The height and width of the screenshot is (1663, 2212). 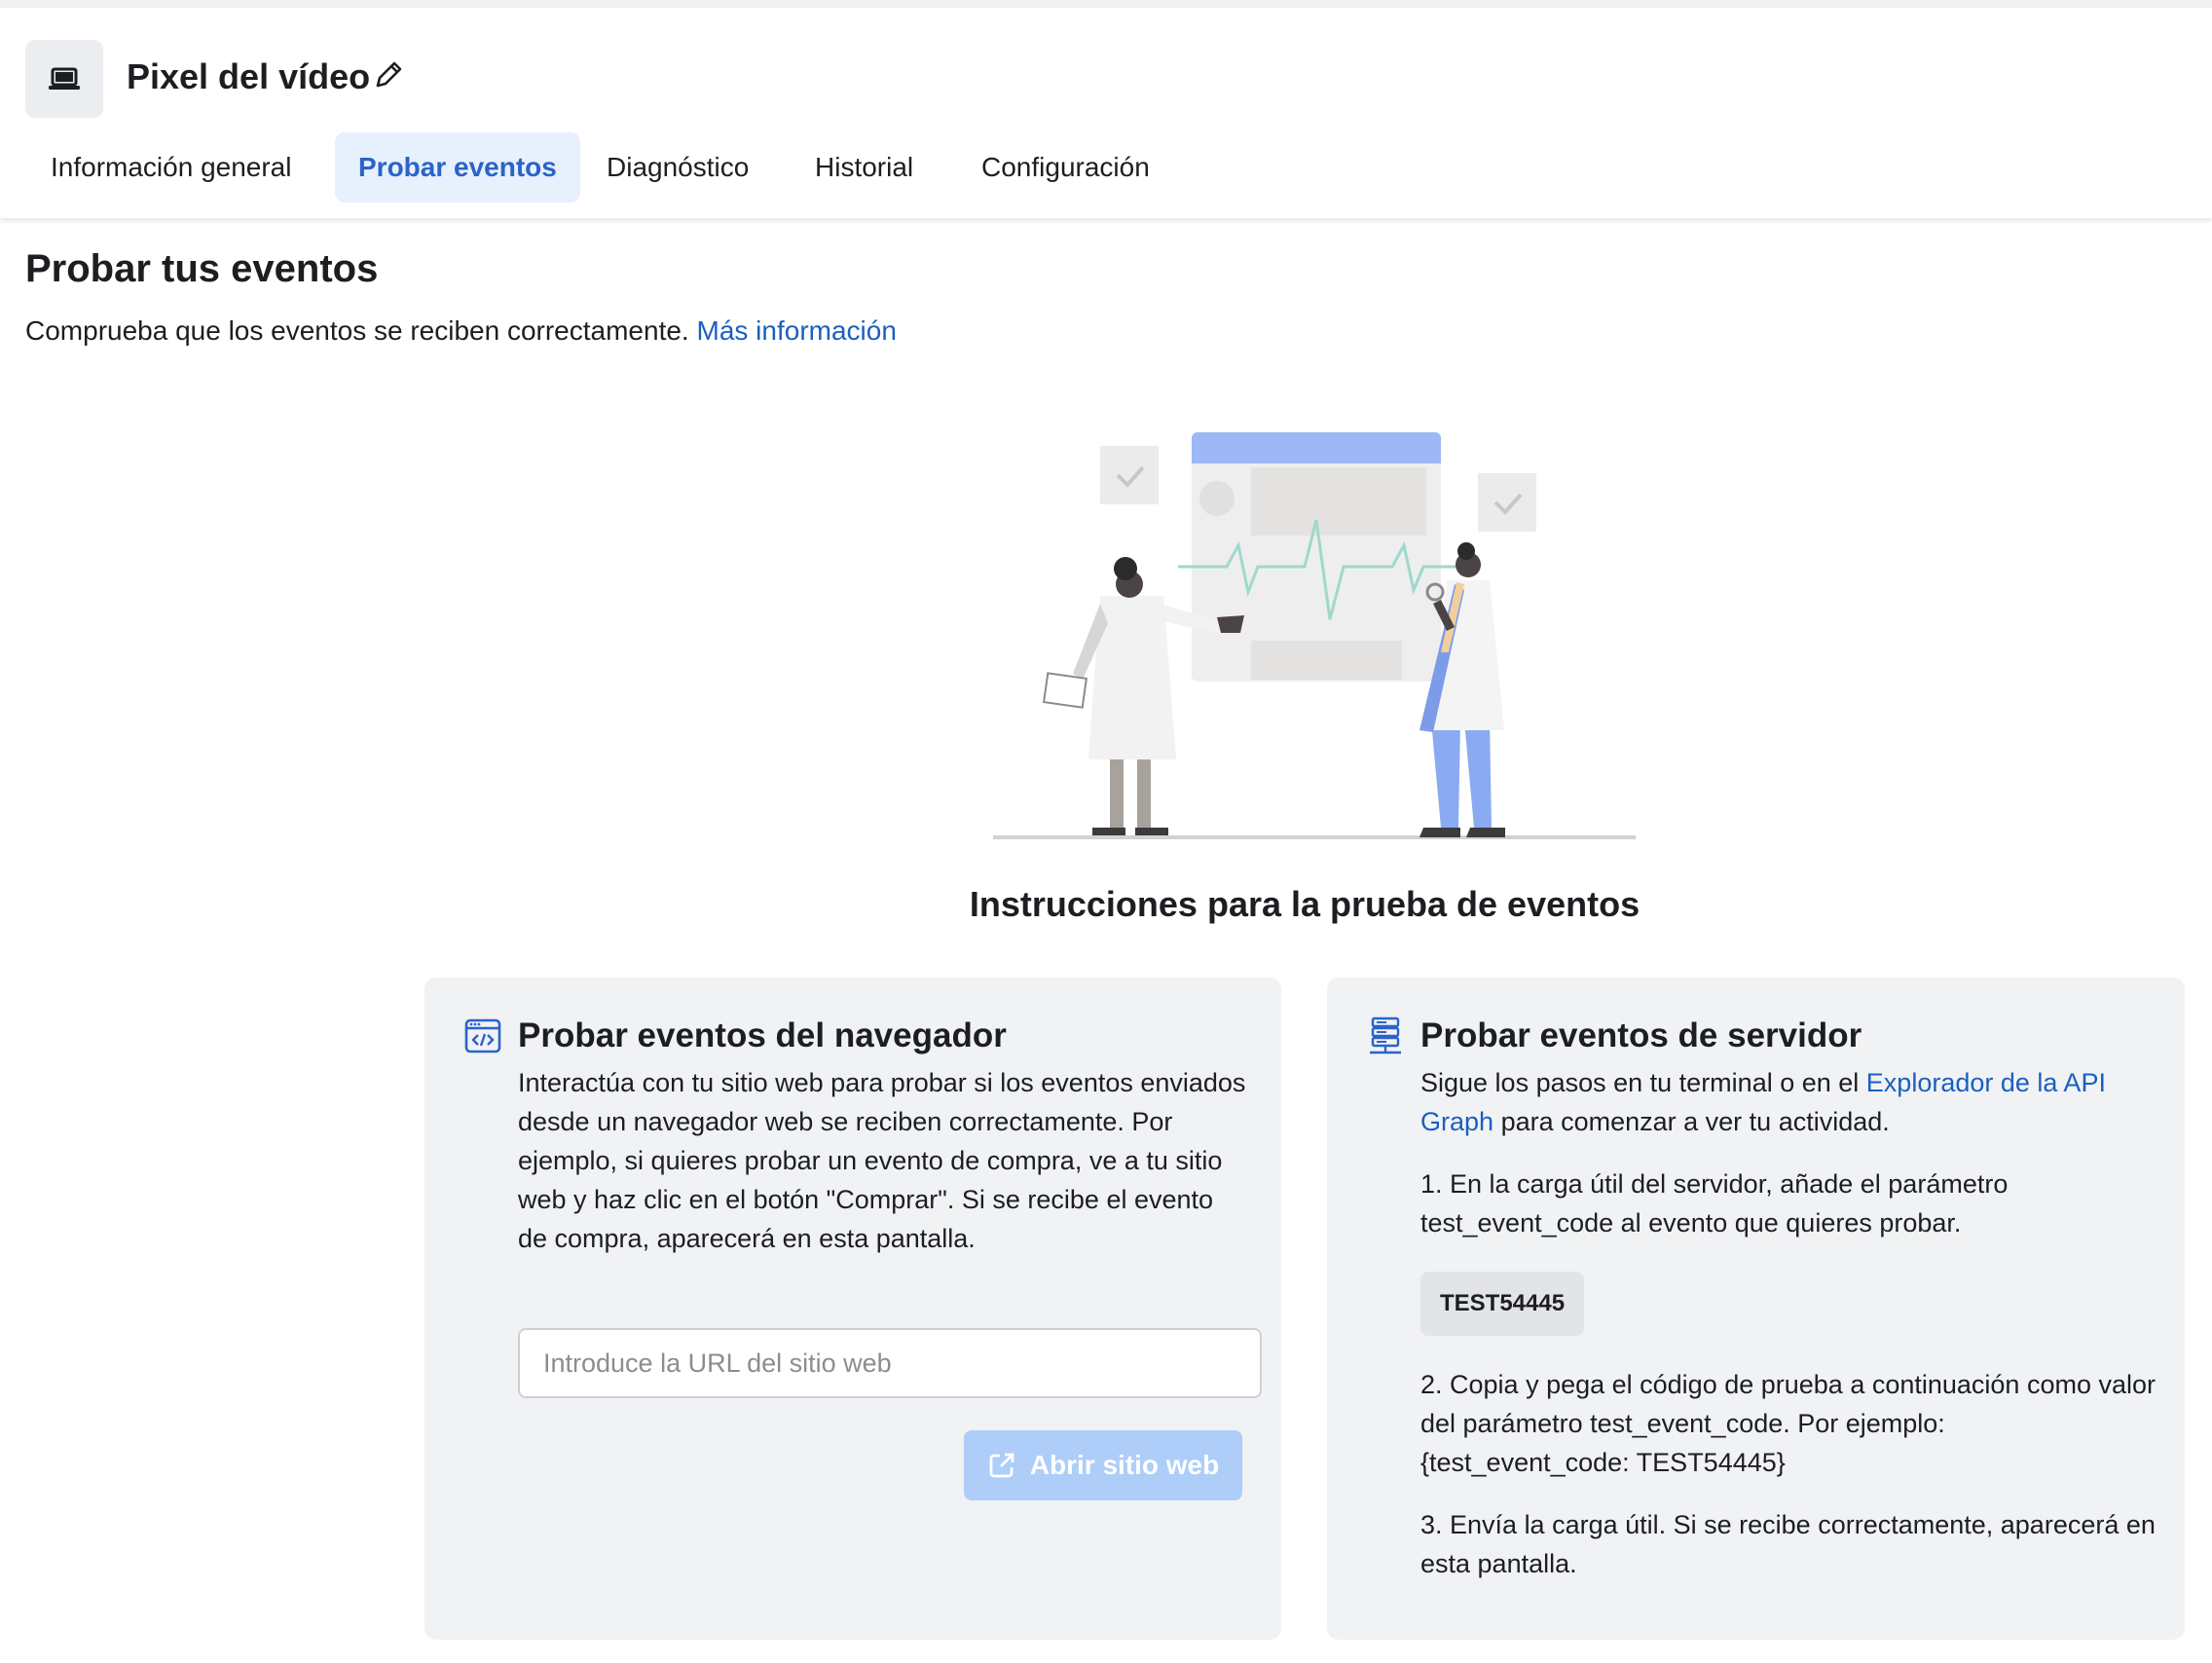 What do you see at coordinates (678, 167) in the screenshot?
I see `tab-diagnostico: Diagnóstico` at bounding box center [678, 167].